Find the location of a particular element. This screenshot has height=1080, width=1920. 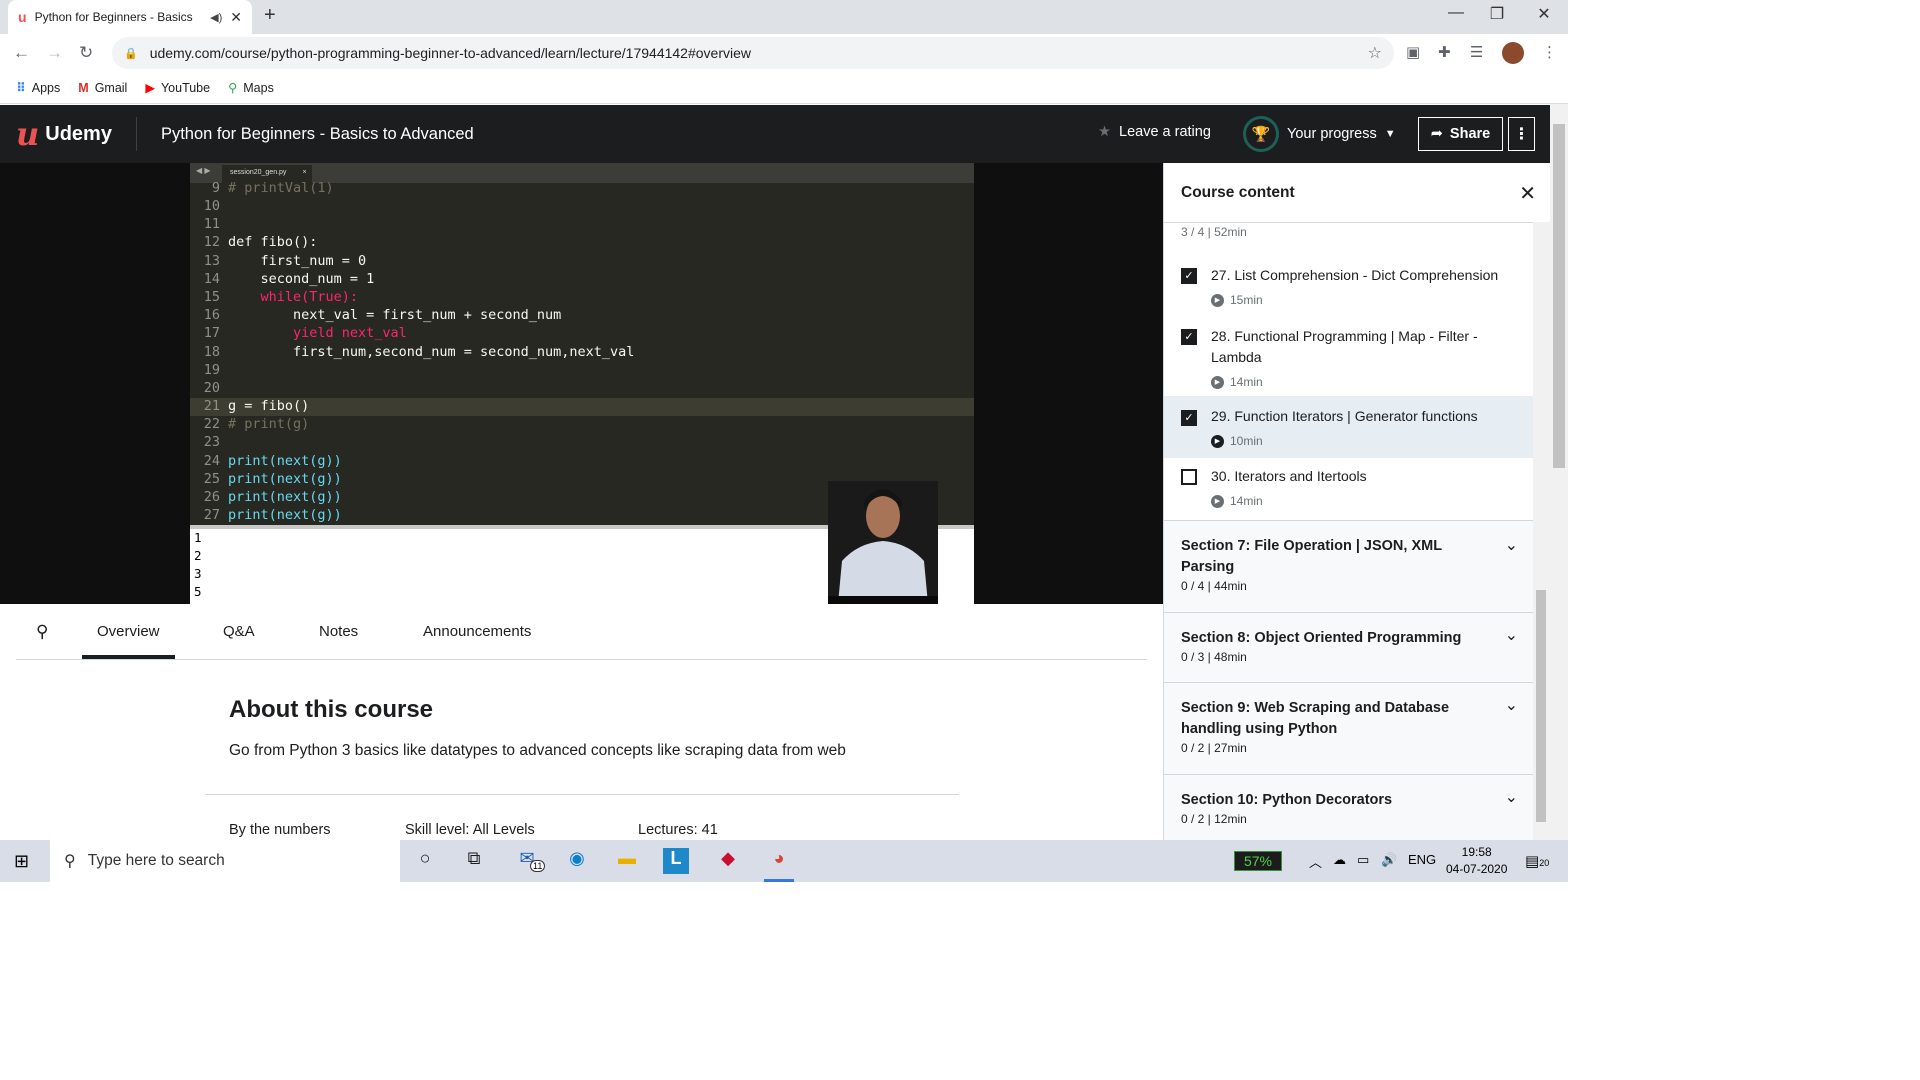

bookmark-maps: ⚲ Maps is located at coordinates (251, 88).